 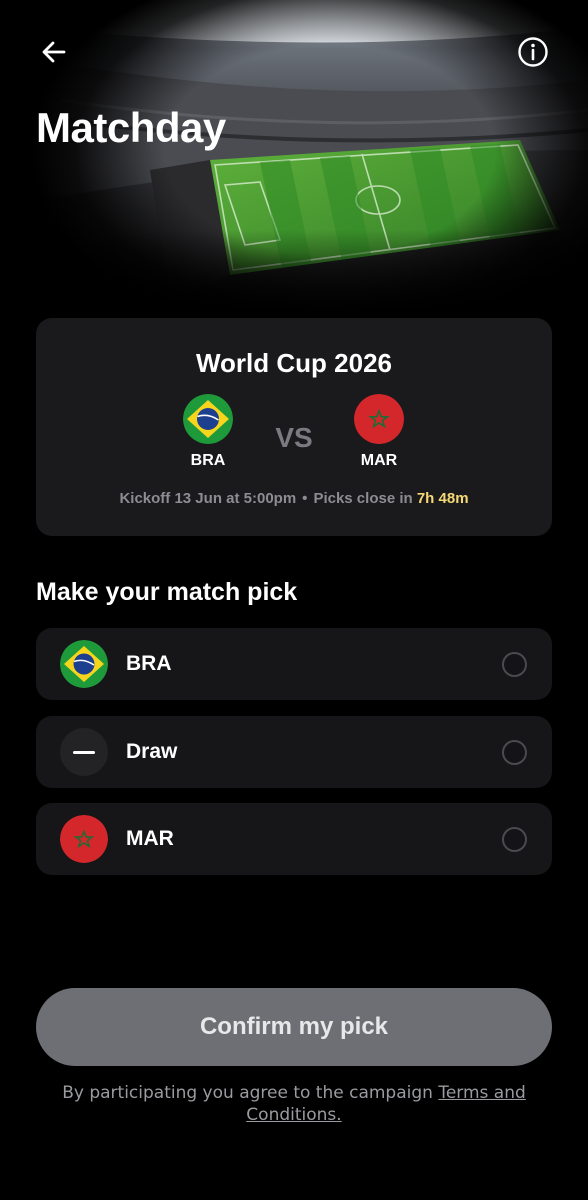 I want to click on arrow-left-icon, so click(x=54, y=52).